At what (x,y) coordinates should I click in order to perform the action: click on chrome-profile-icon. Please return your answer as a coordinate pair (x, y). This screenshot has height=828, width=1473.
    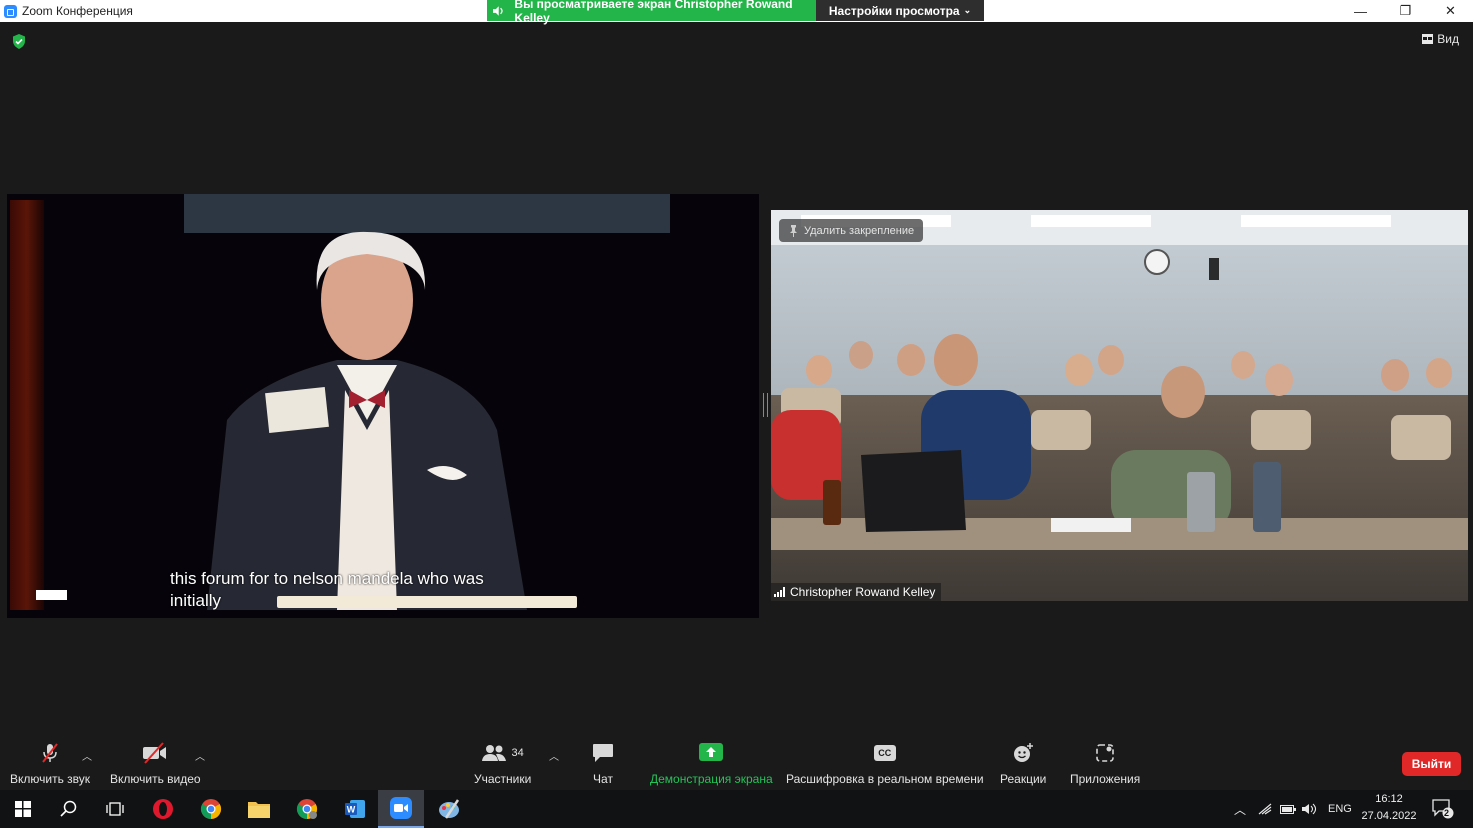
    Looking at the image, I should click on (307, 809).